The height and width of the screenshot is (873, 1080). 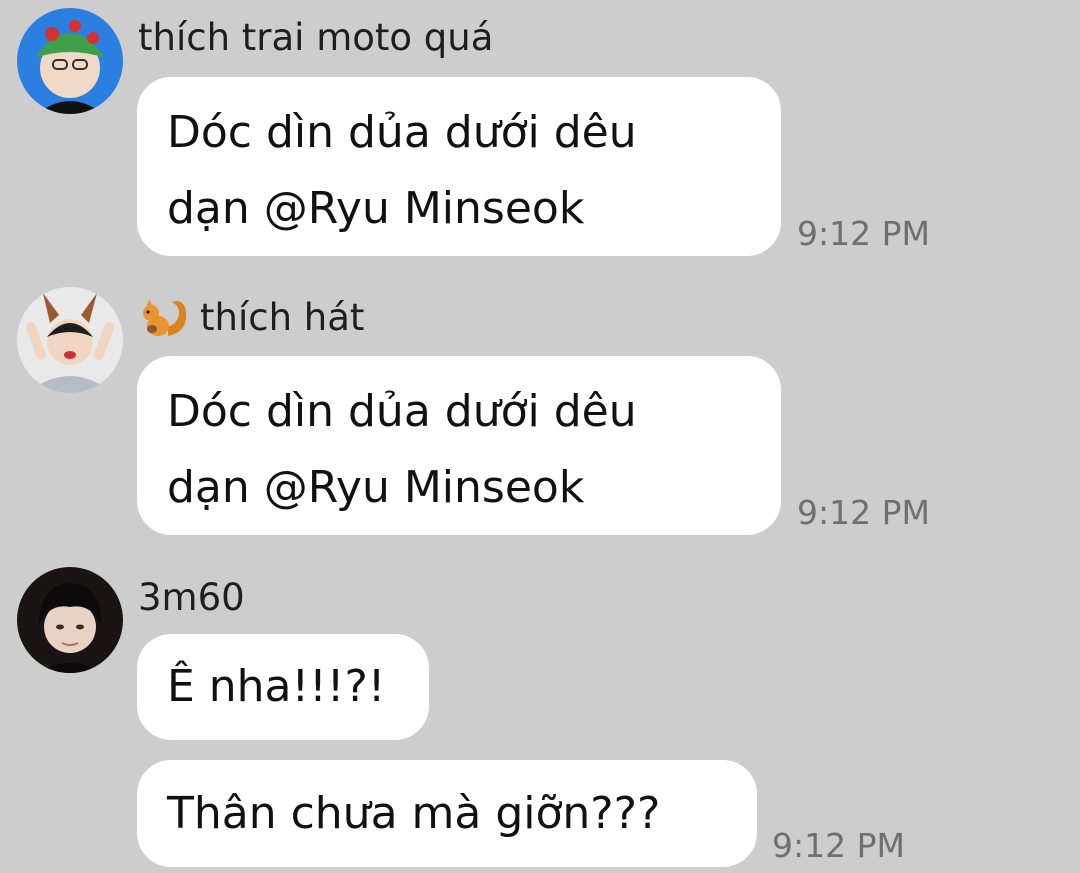 I want to click on sender-name: 3m60, so click(x=191, y=598).